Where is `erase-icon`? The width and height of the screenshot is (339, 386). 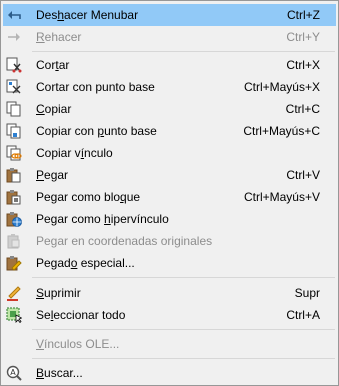 erase-icon is located at coordinates (14, 293).